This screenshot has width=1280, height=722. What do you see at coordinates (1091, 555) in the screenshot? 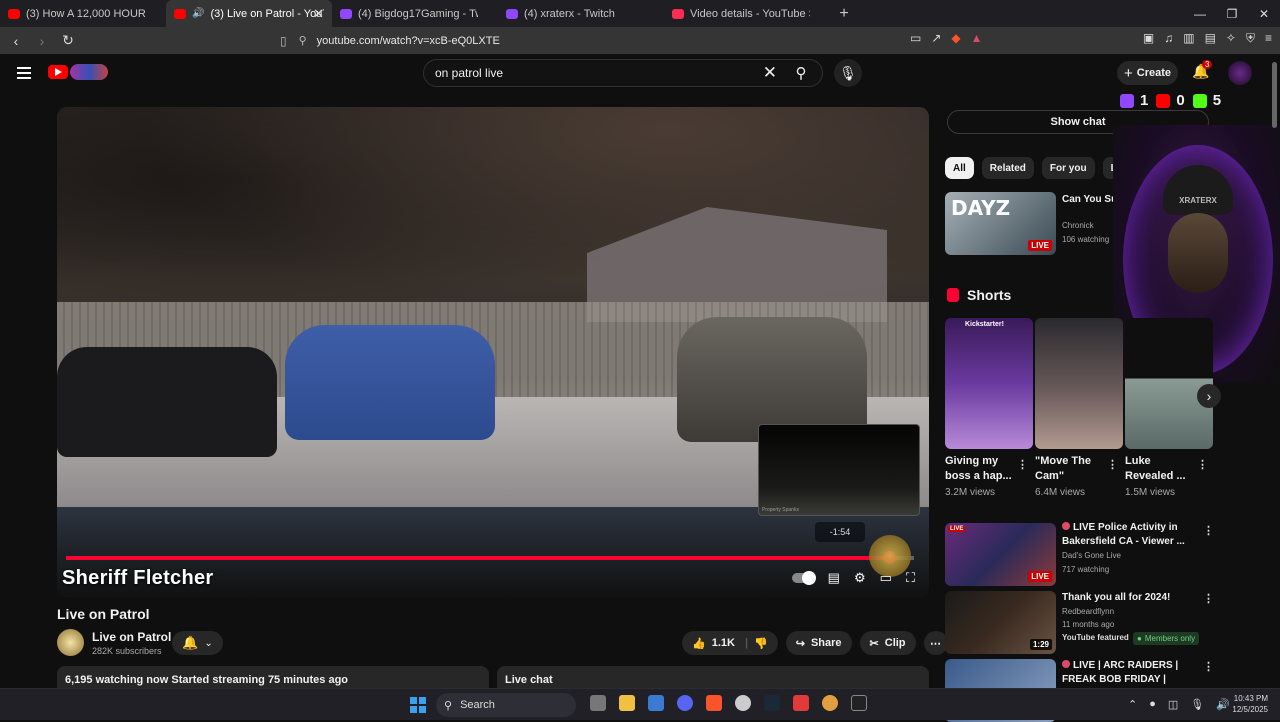
I see `related-video-channel: Dad's Gone Live` at bounding box center [1091, 555].